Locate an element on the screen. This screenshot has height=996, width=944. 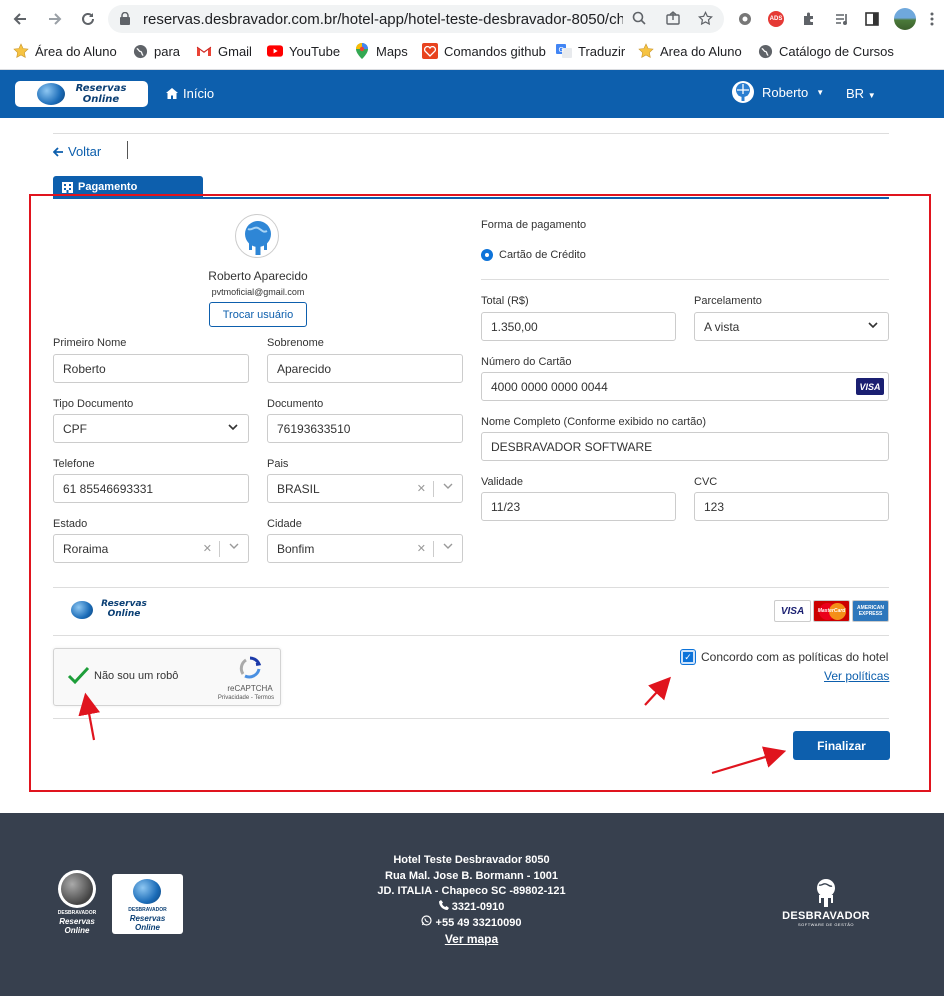
last-name-input: Aparecido is located at coordinates (365, 368).